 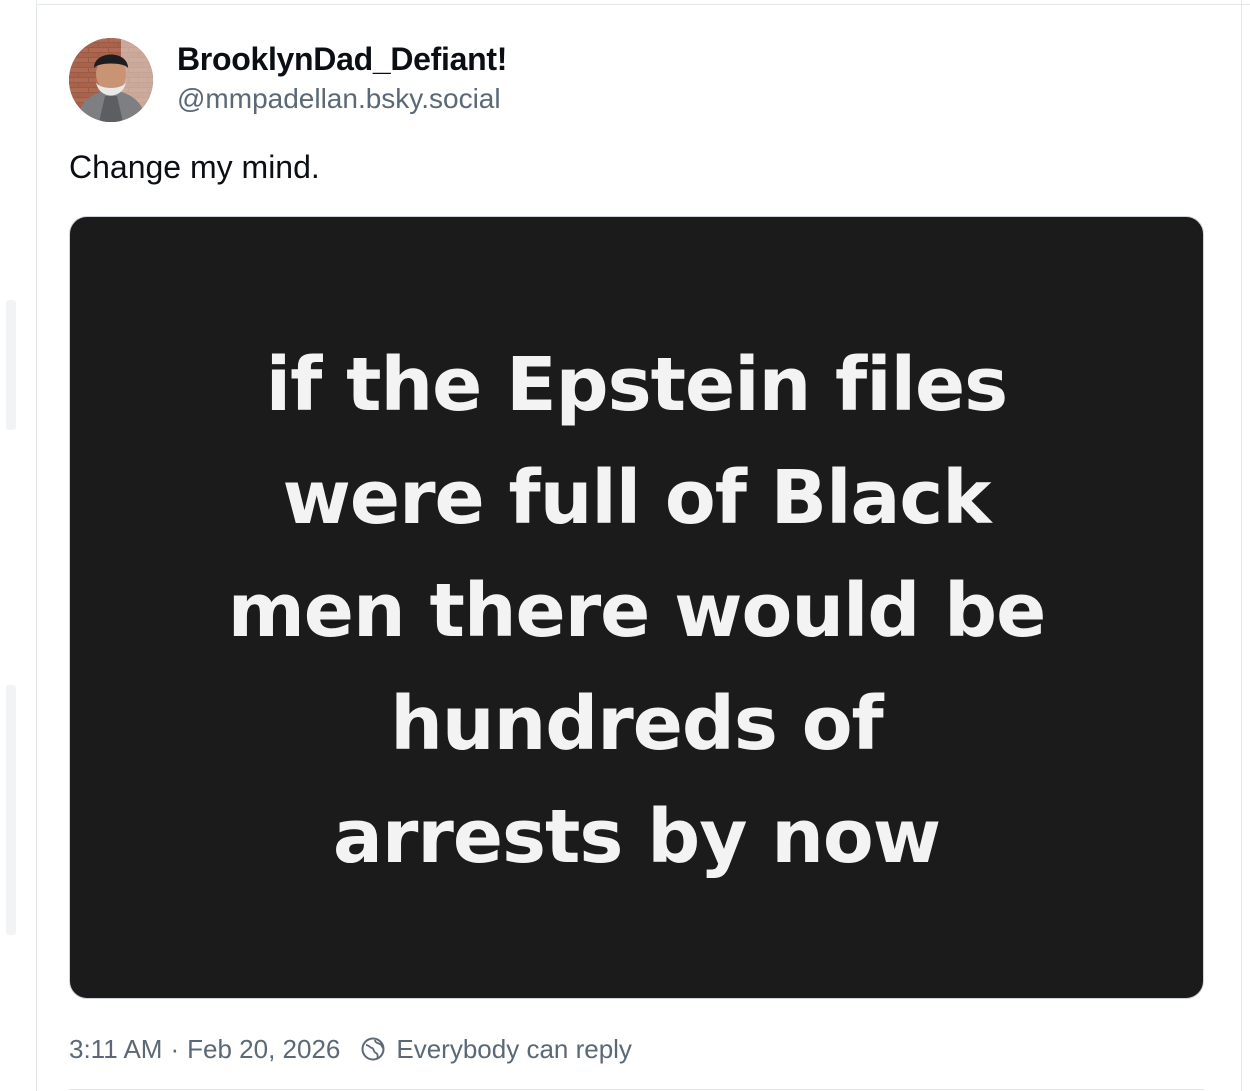 I want to click on right-rail, so click(x=1241, y=545).